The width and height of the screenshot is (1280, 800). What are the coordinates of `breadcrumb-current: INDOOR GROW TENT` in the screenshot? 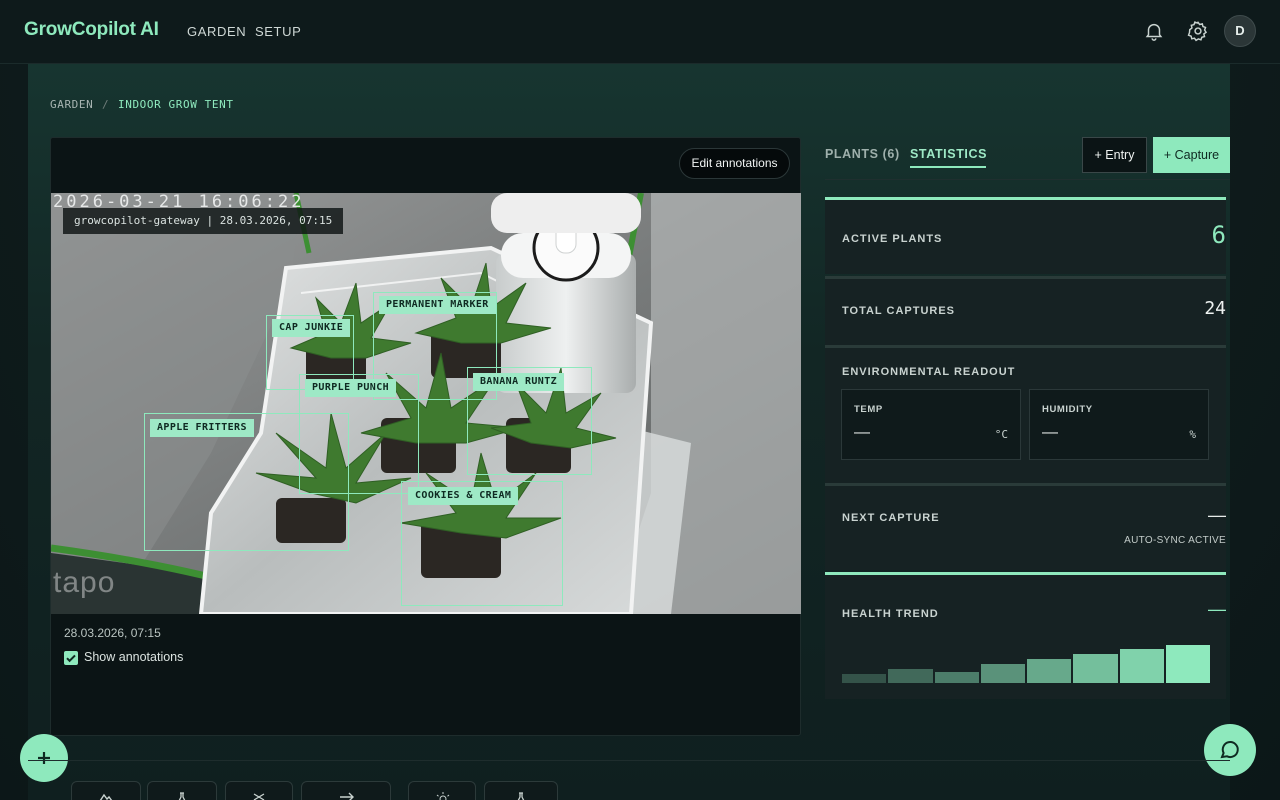 It's located at (176, 104).